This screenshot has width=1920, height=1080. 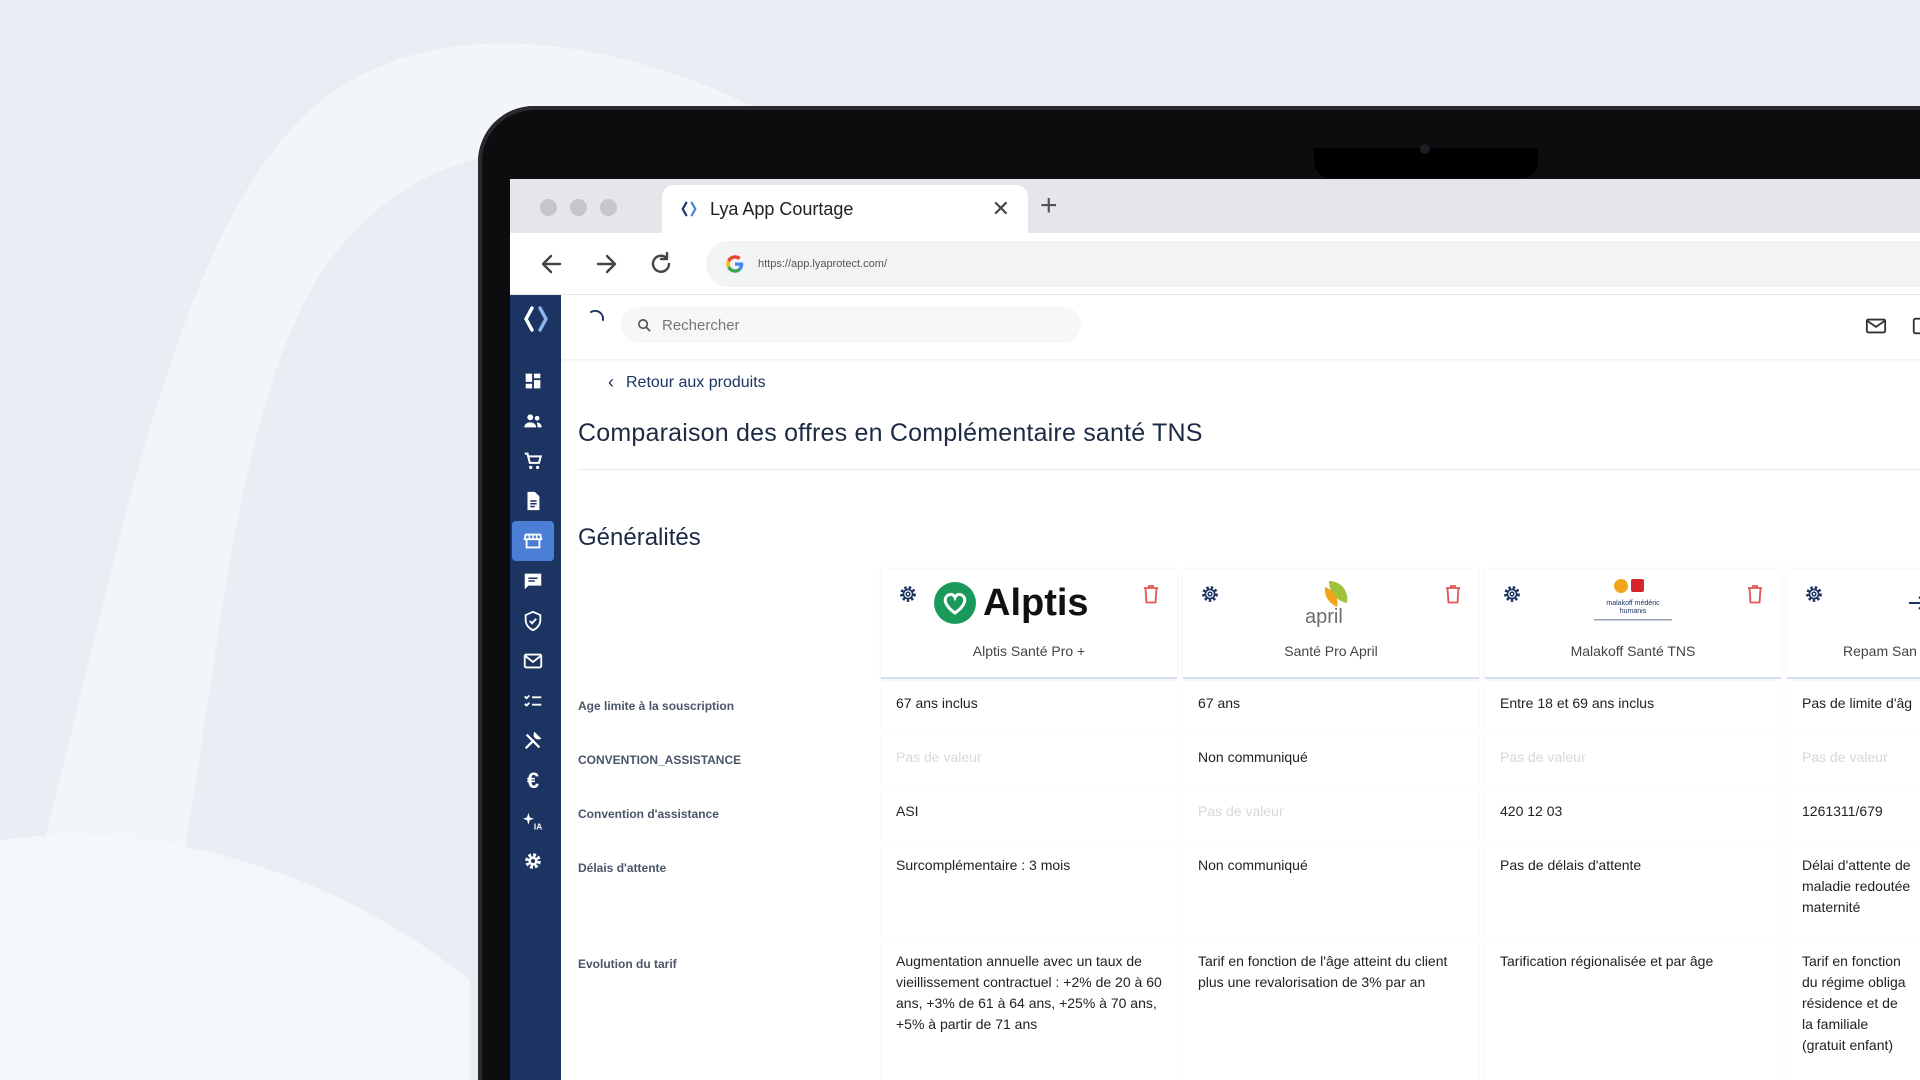 I want to click on settings-icon, so click(x=533, y=861).